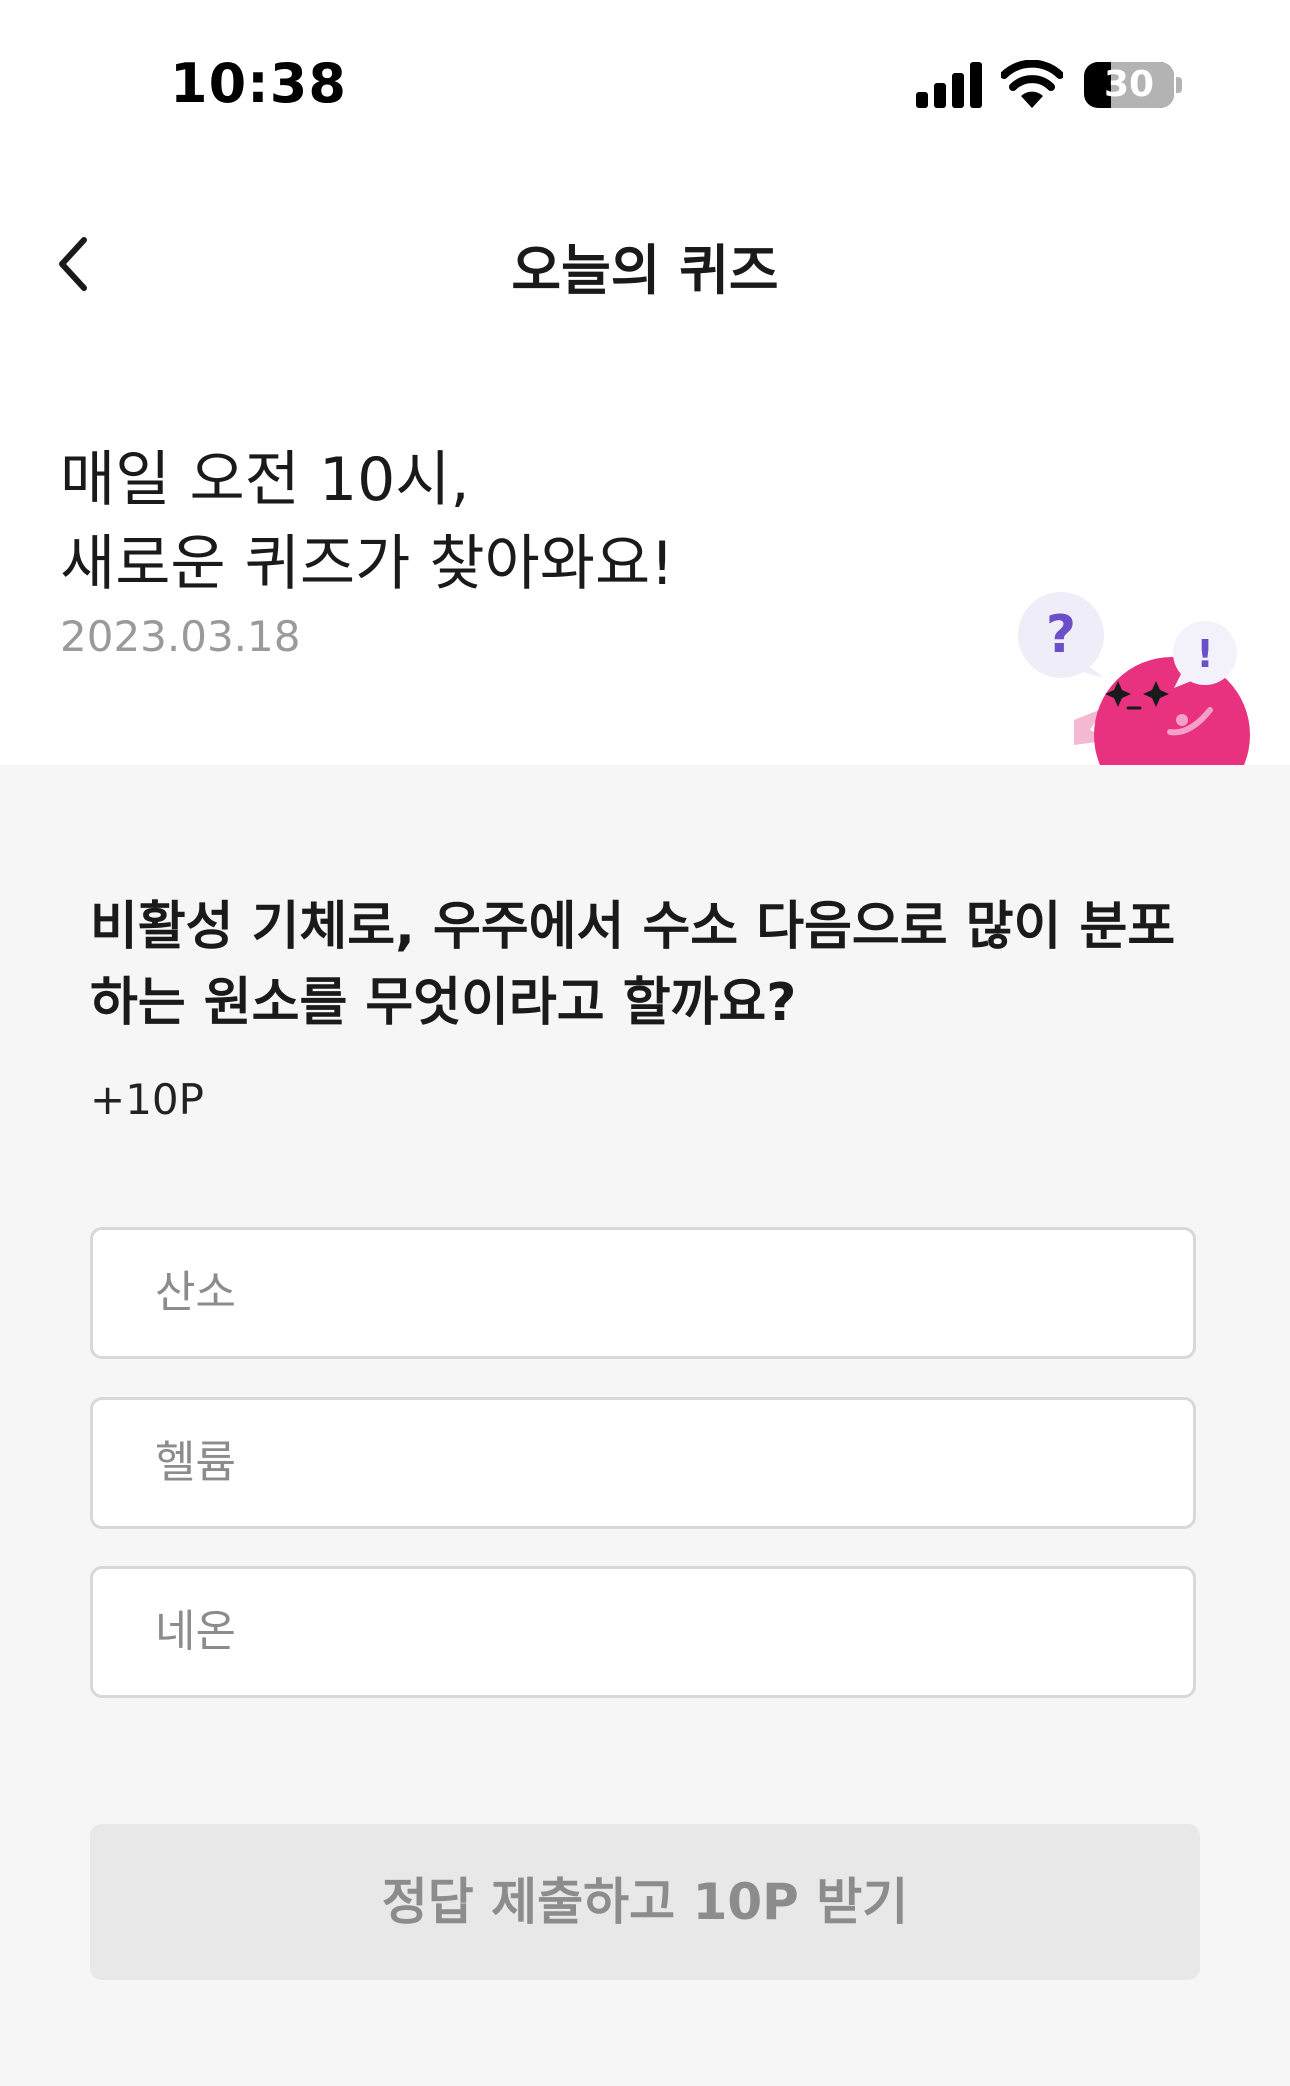  What do you see at coordinates (367, 522) in the screenshot?
I see `header-title: 매일 오전 10시, 새로운 퀴즈가 찾아와요!` at bounding box center [367, 522].